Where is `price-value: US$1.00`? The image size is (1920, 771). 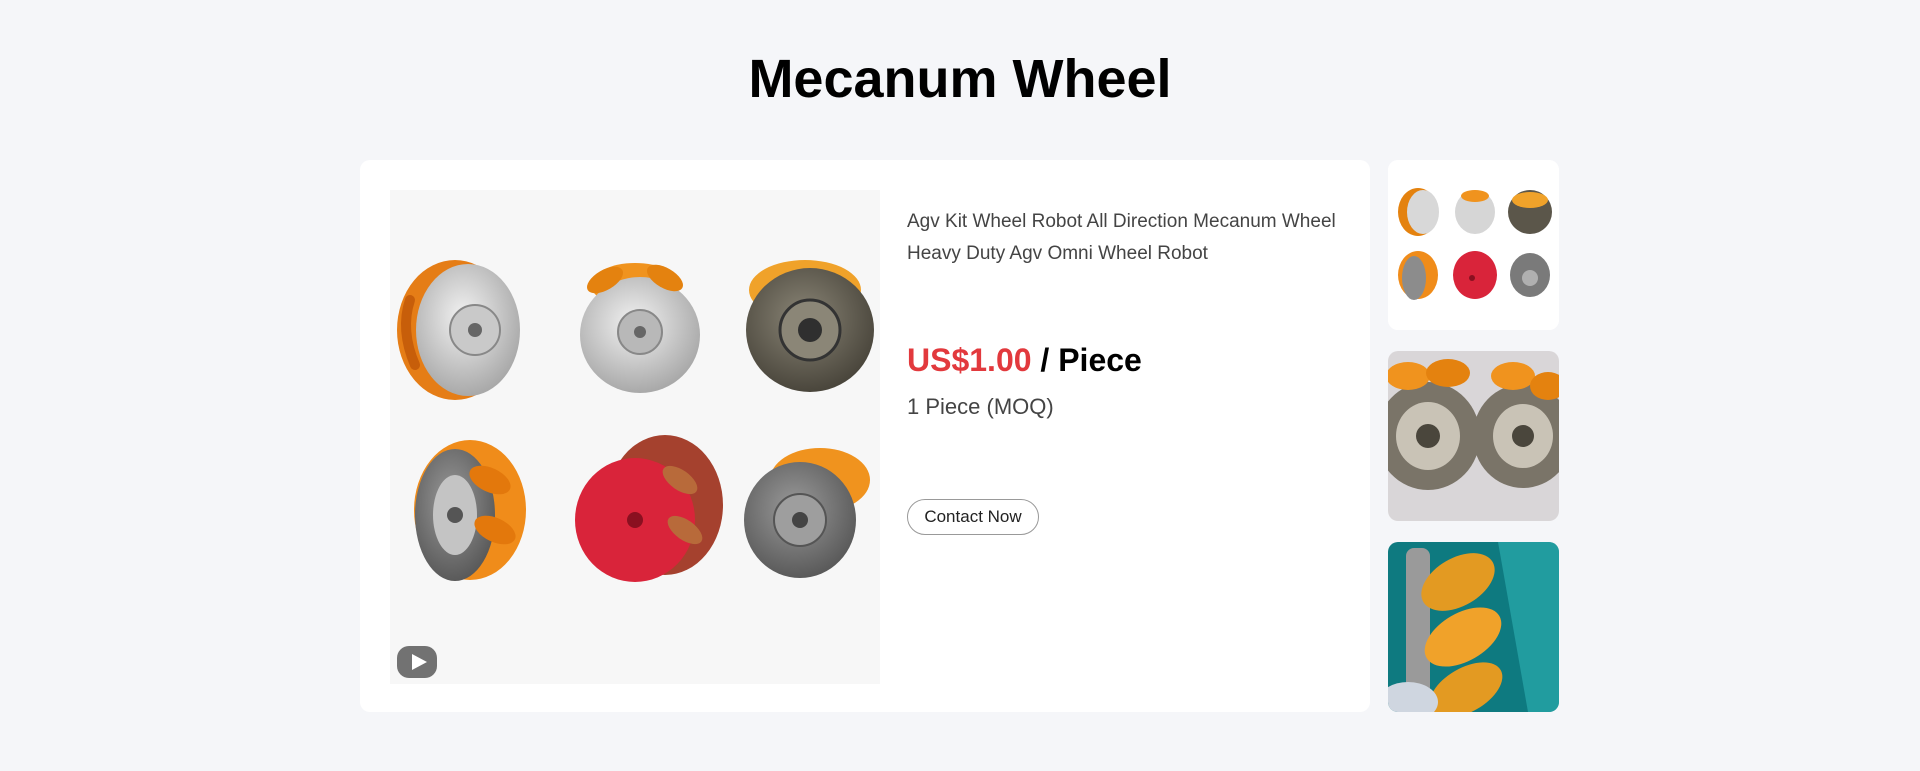 price-value: US$1.00 is located at coordinates (969, 360).